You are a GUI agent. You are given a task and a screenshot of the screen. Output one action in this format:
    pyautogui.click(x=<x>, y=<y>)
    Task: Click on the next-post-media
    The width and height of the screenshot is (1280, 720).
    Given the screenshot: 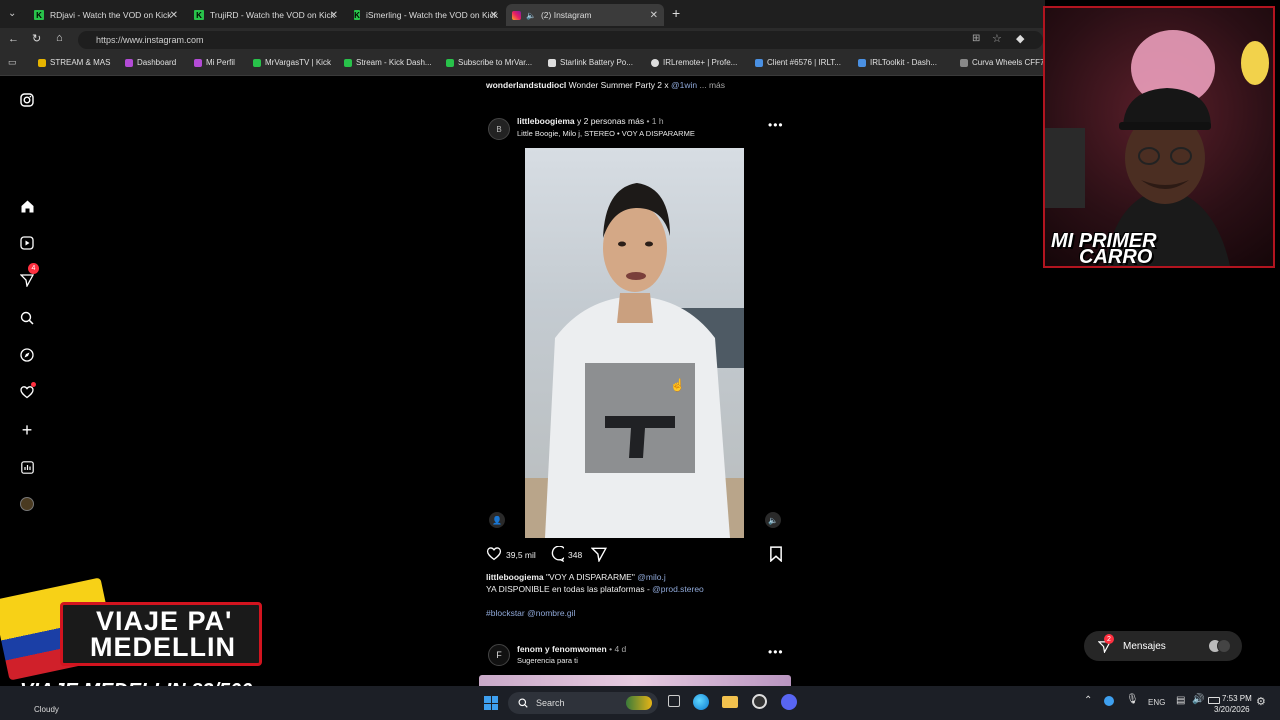 What is the action you would take?
    pyautogui.click(x=635, y=680)
    